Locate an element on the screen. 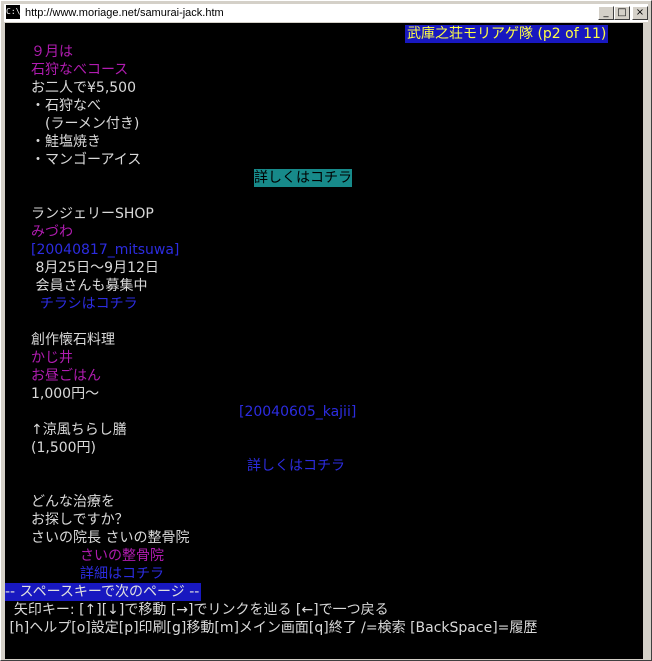 The image size is (652, 661). content-line: お探しですか？ is located at coordinates (80, 520).